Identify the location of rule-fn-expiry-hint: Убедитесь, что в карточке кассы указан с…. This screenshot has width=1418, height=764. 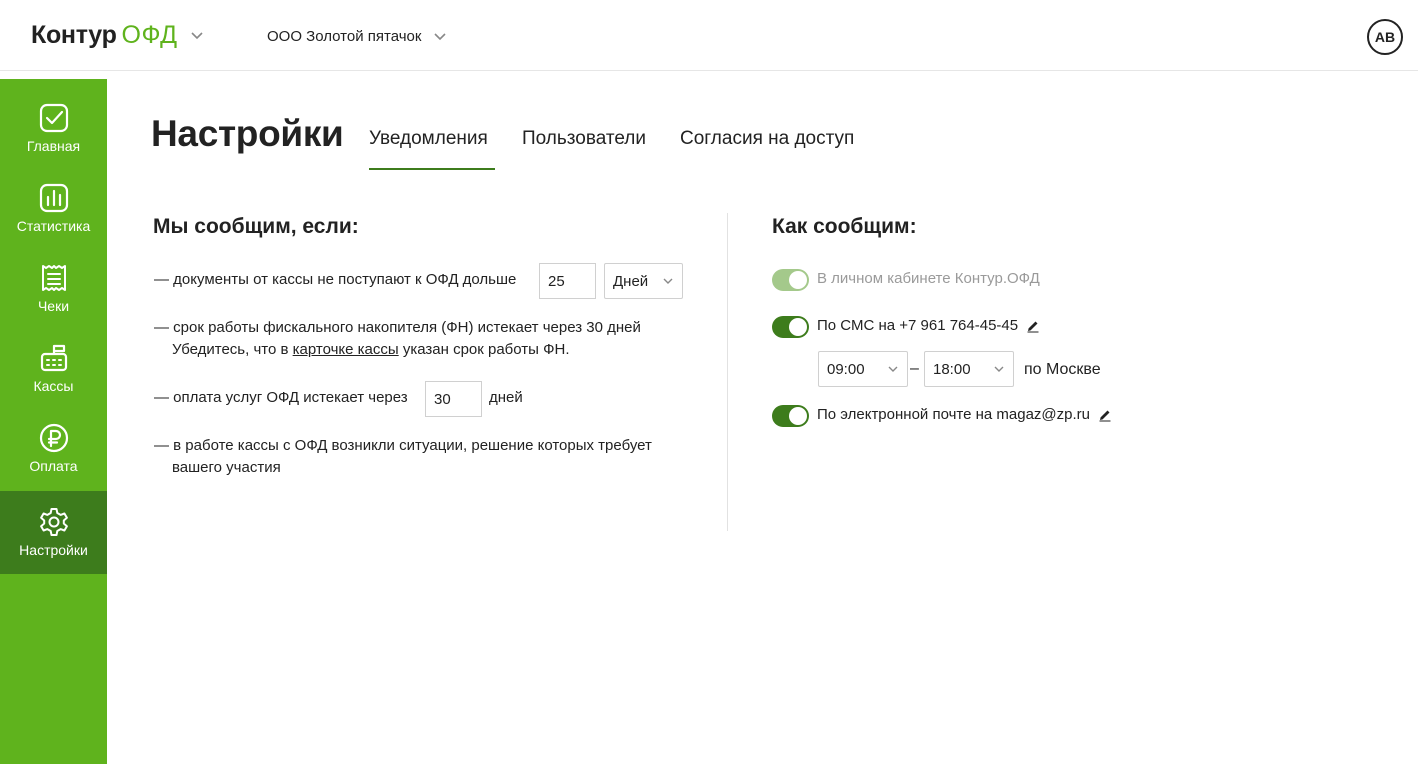
(371, 350).